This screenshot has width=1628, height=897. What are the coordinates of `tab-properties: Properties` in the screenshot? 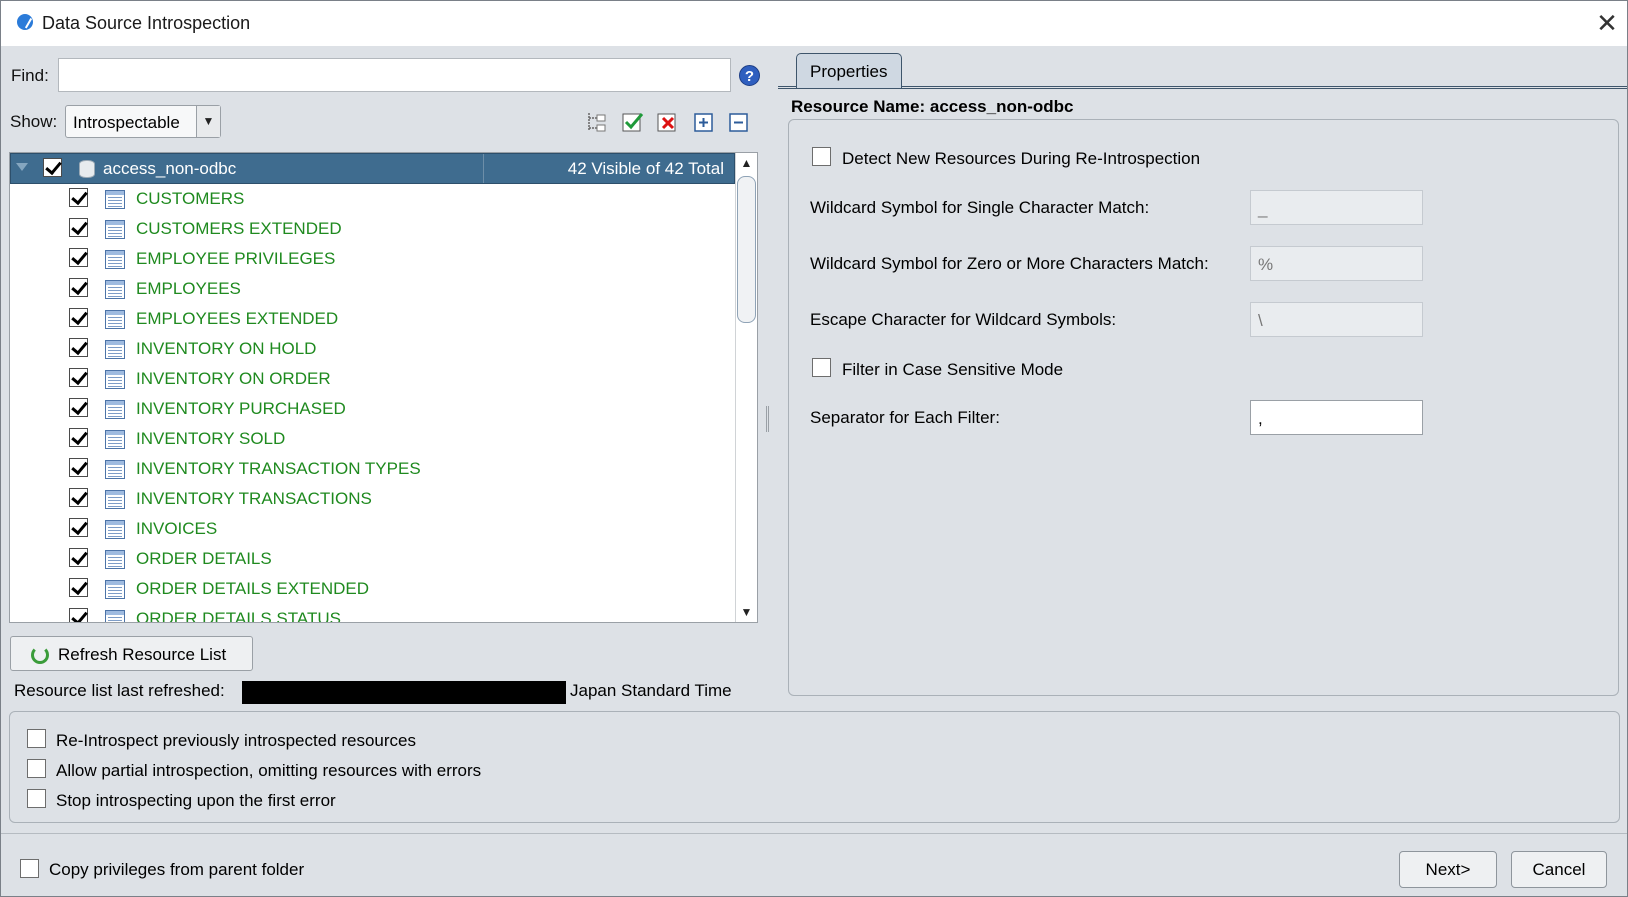 It's located at (849, 70).